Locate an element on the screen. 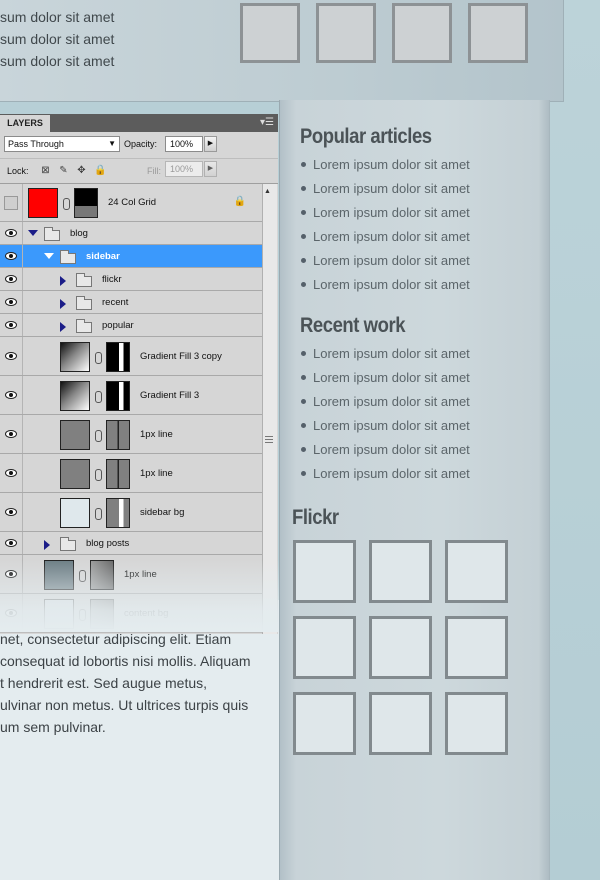 The width and height of the screenshot is (600, 880). layer-group-row: flickr is located at coordinates (131, 279).